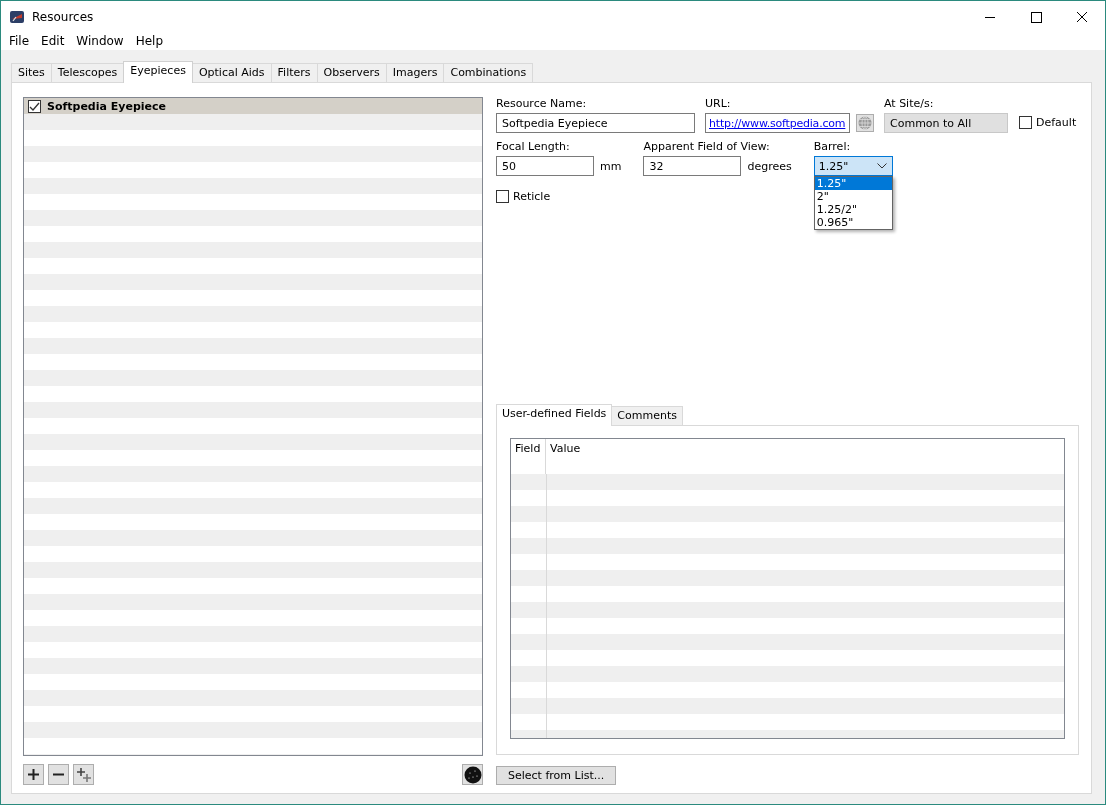  Describe the element at coordinates (253, 106) in the screenshot. I see `list-item: Softpedia Eyepiece` at that location.